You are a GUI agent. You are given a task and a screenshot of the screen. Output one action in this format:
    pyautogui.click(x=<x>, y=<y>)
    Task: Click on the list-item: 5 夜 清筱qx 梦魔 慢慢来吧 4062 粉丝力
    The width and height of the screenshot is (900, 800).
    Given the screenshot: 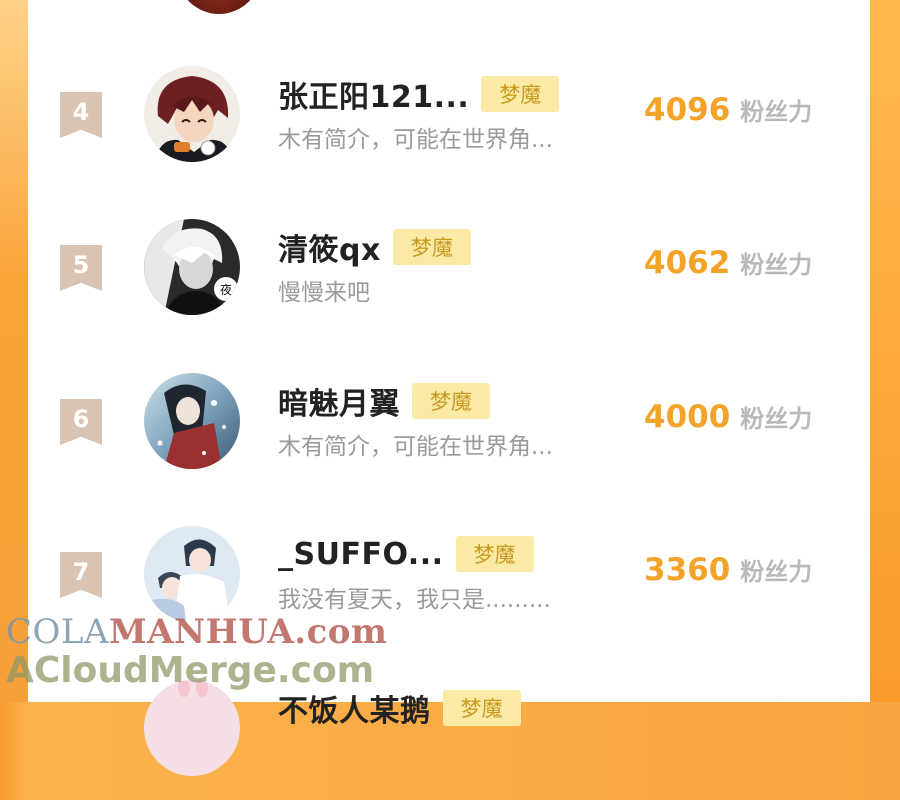 What is the action you would take?
    pyautogui.click(x=449, y=279)
    